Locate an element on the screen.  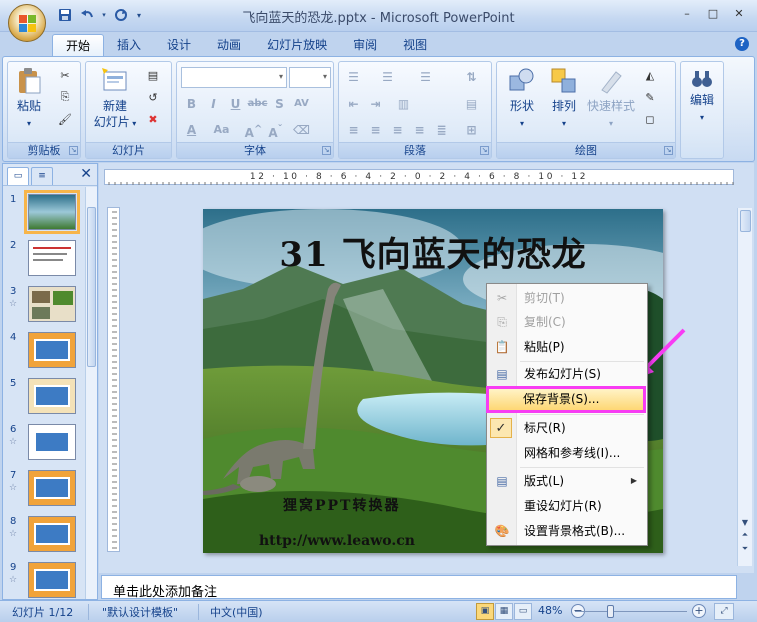
shape-effects-icon: ◻ is located at coordinates (650, 119).